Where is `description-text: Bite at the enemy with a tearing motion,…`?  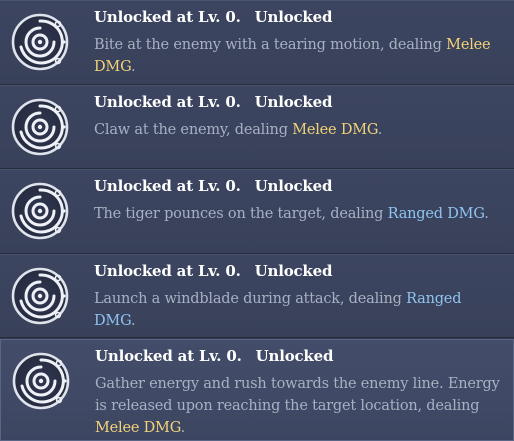 description-text: Bite at the enemy with a tearing motion,… is located at coordinates (270, 45).